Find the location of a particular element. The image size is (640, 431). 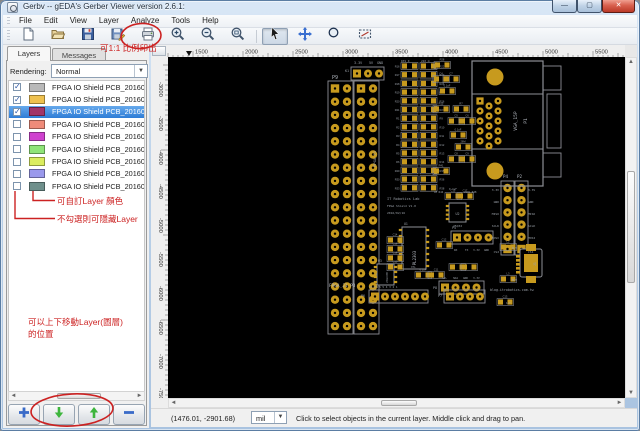

svg-text: -7500 is located at coordinates (160, 393).